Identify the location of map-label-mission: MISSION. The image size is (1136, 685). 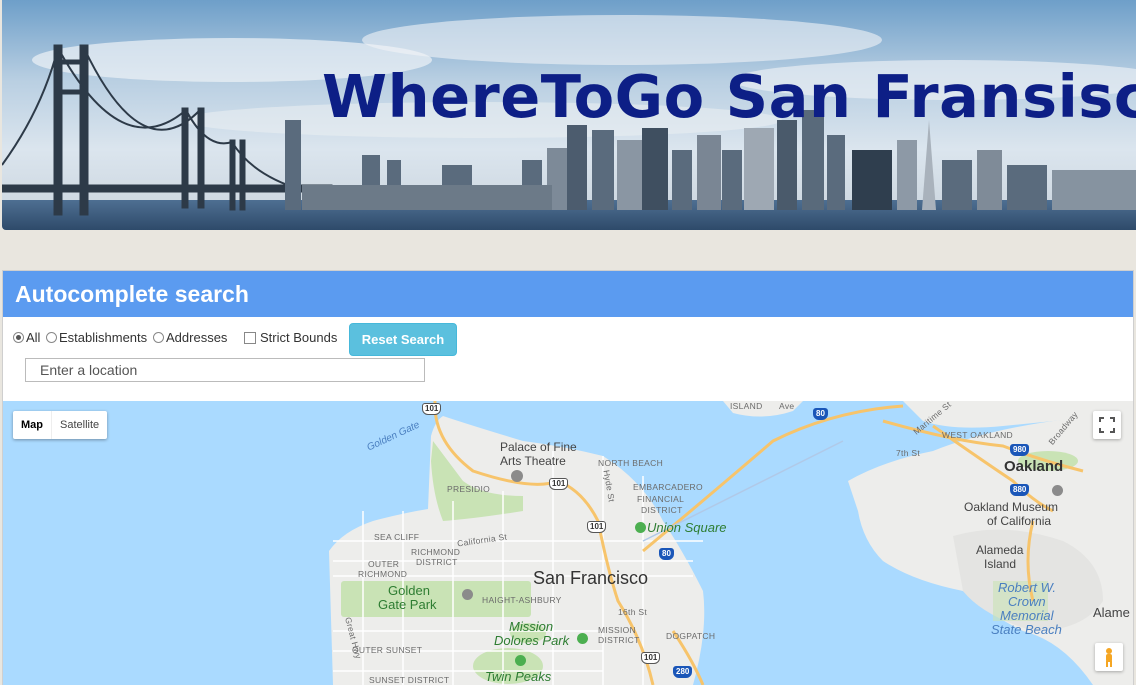
(617, 630).